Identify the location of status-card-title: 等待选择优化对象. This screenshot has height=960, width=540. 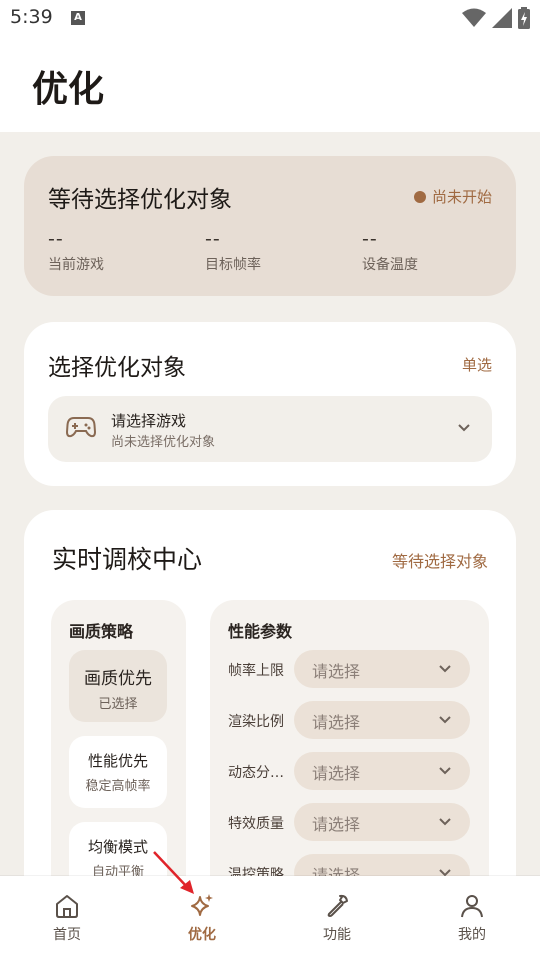
(140, 200).